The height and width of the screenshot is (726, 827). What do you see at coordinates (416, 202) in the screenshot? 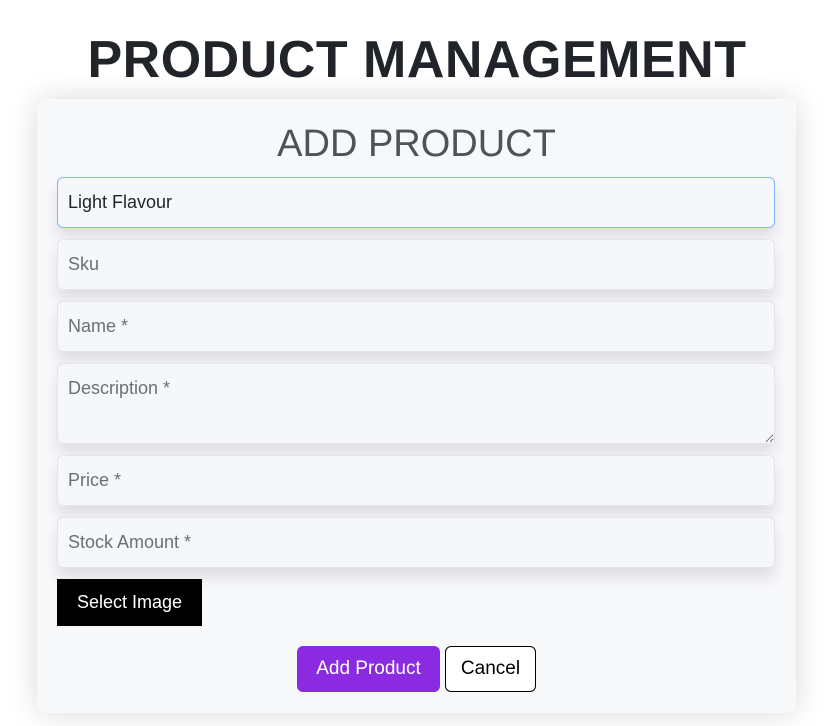
I see `category-input` at bounding box center [416, 202].